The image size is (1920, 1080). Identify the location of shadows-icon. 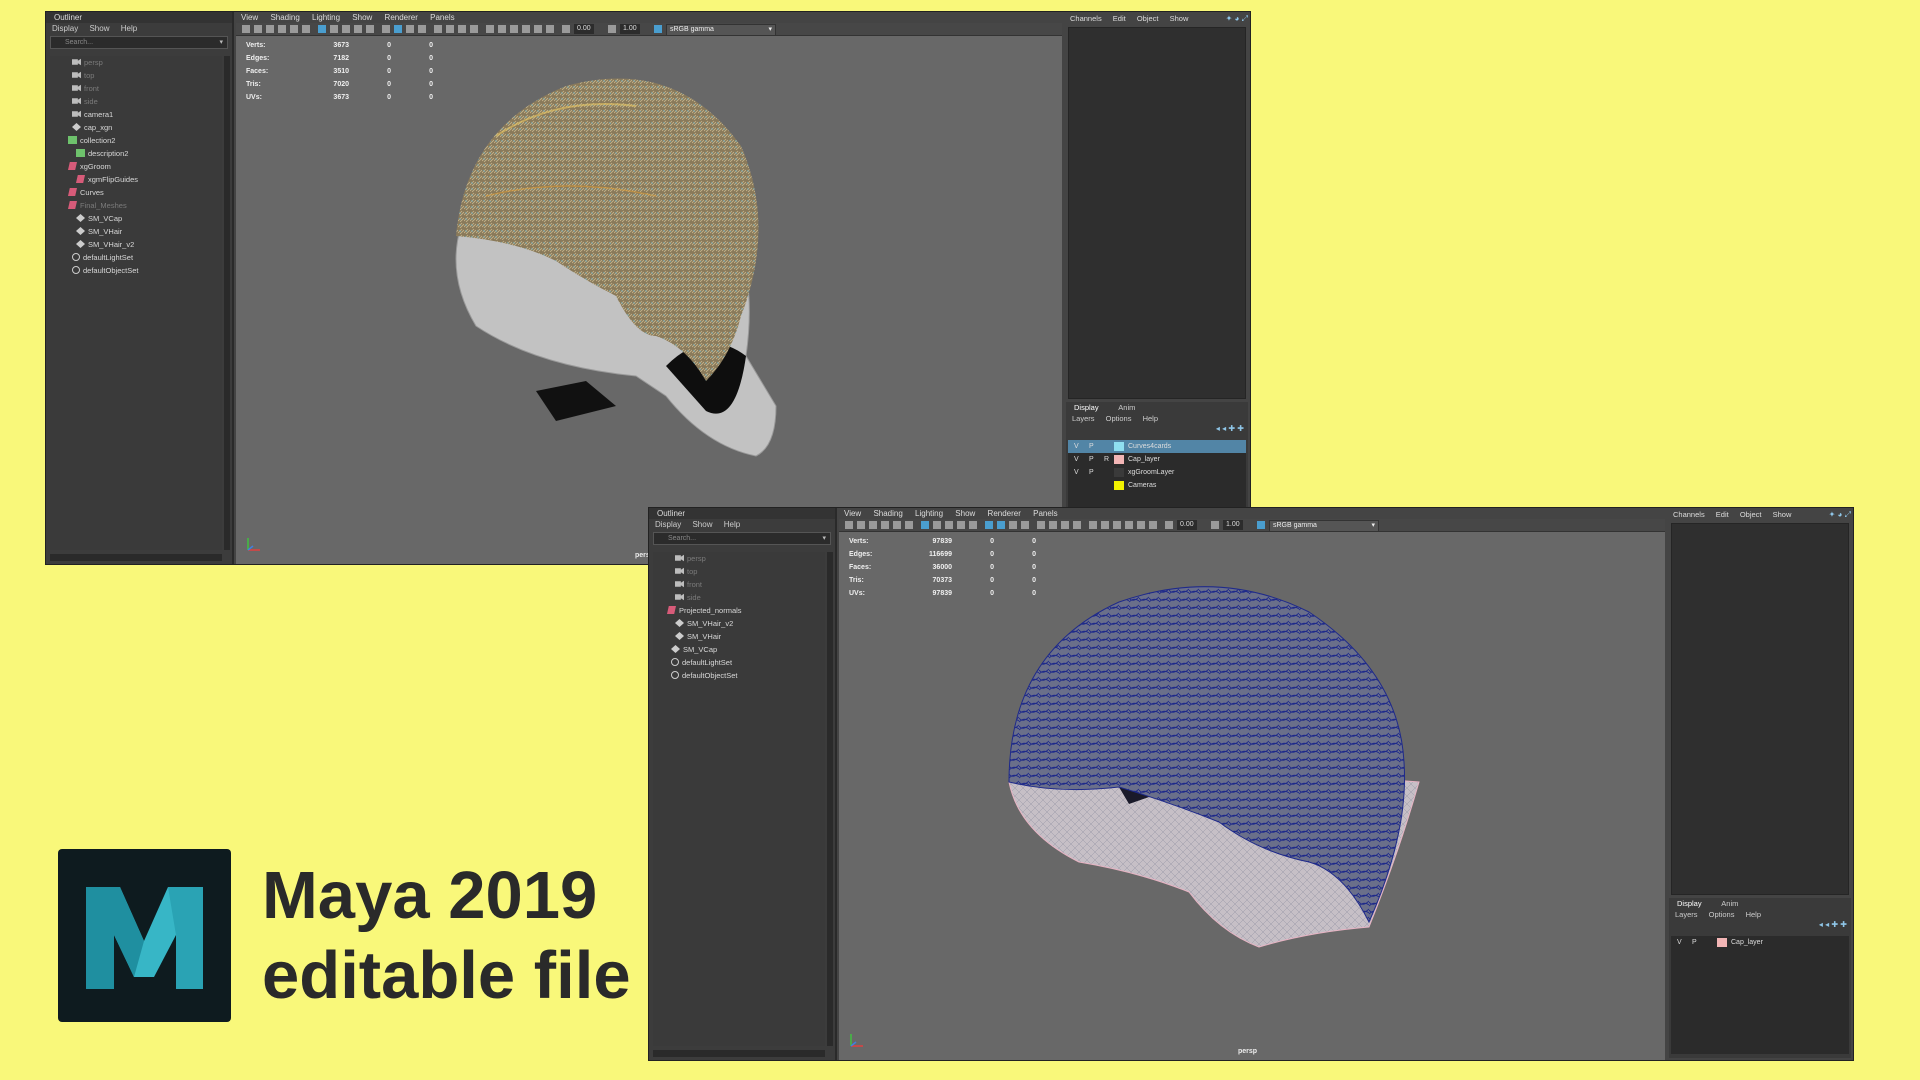
(973, 525).